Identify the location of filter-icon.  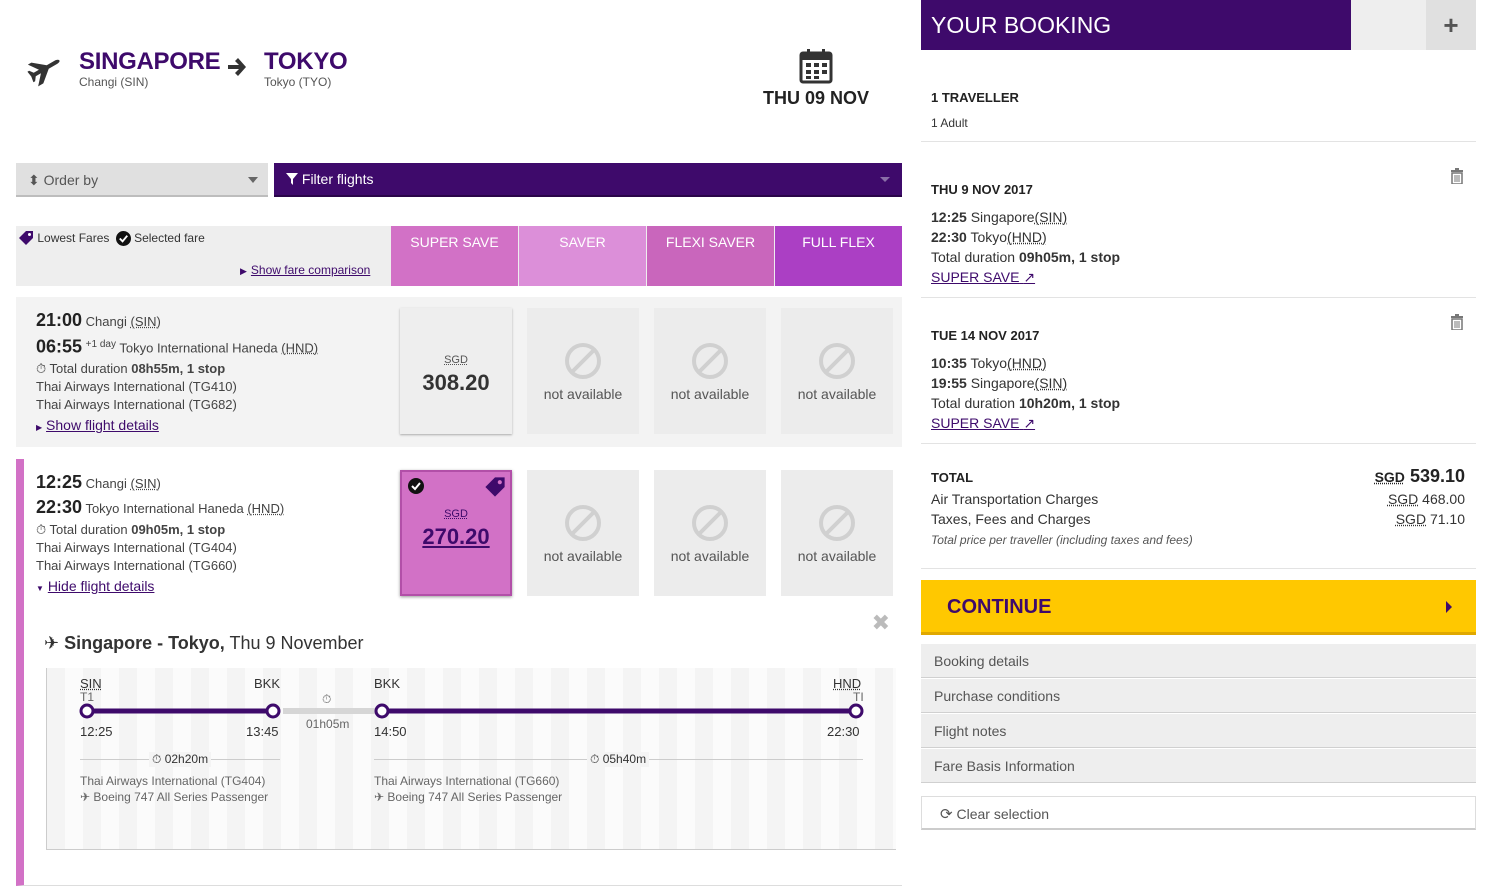
(292, 179).